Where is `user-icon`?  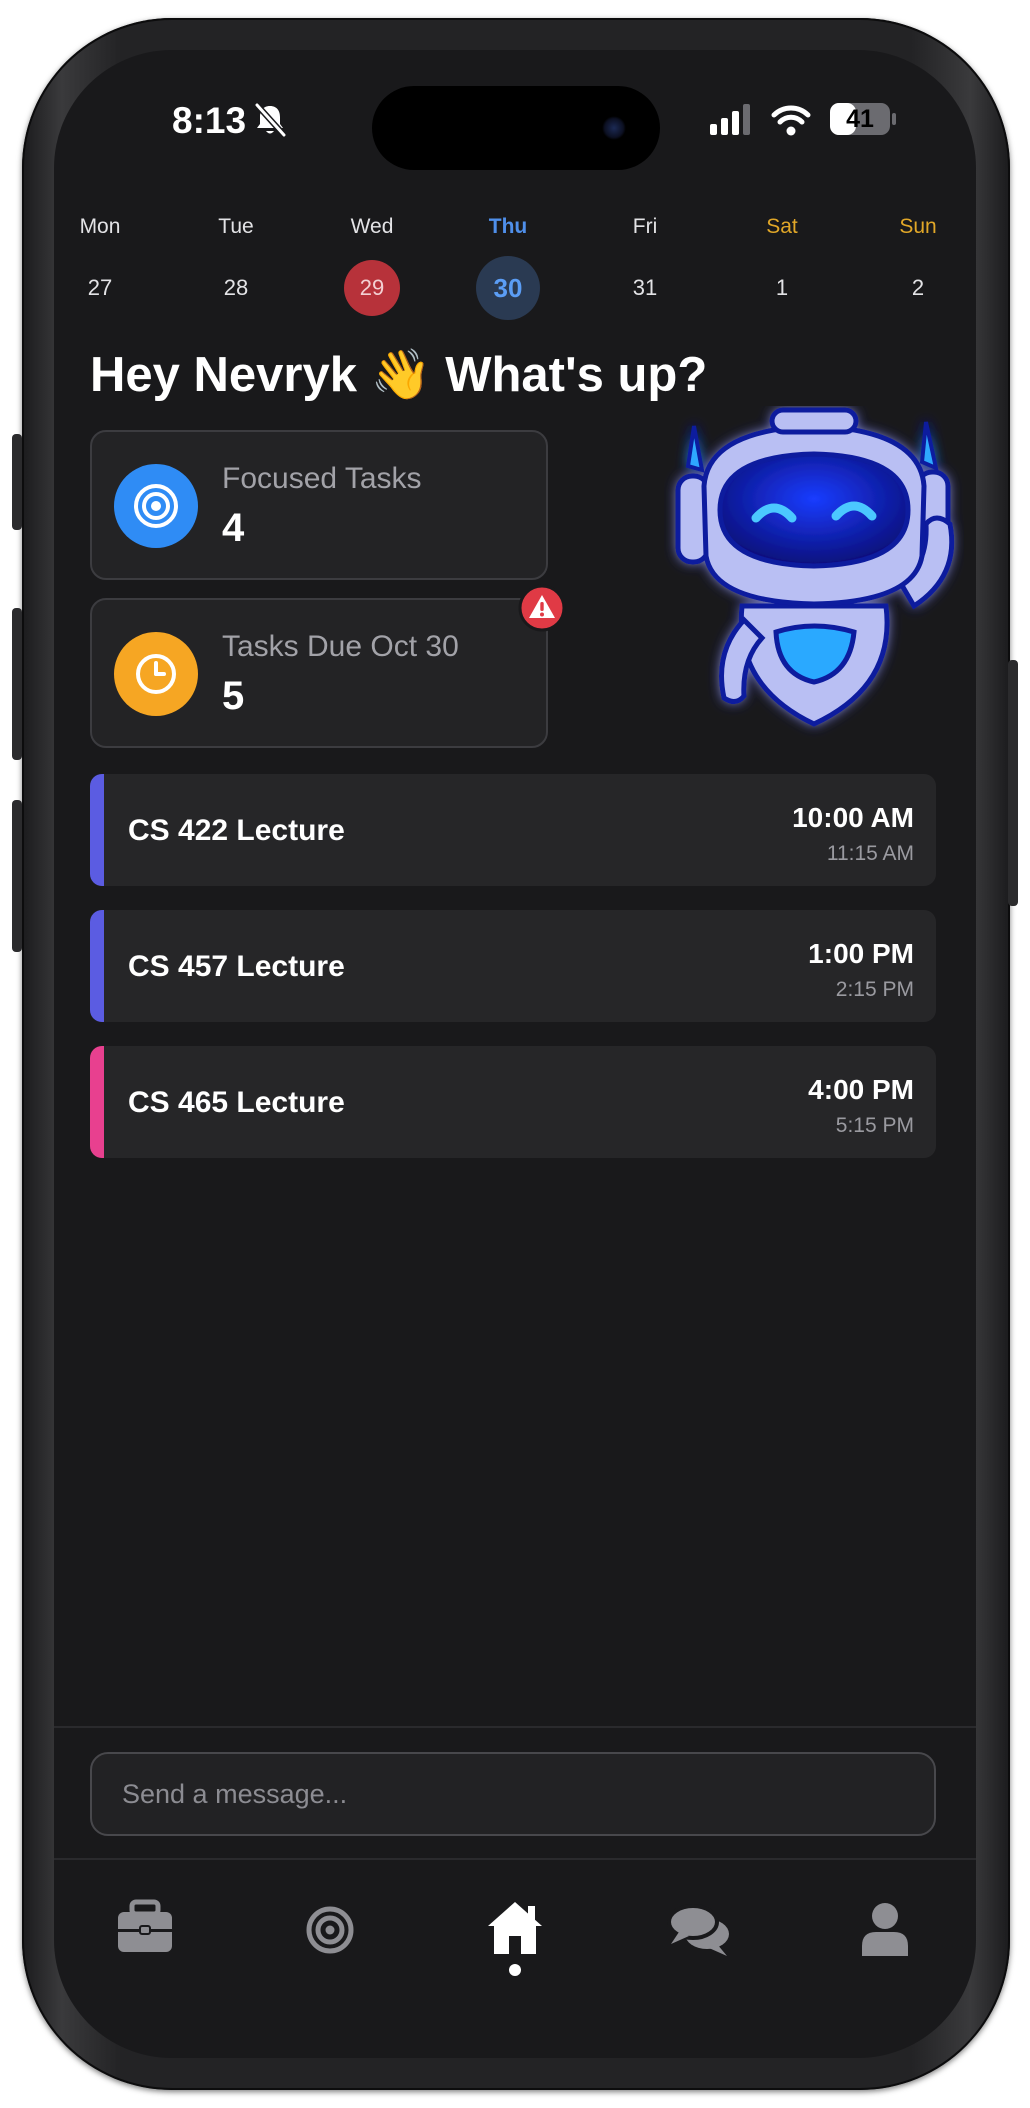 user-icon is located at coordinates (885, 1929).